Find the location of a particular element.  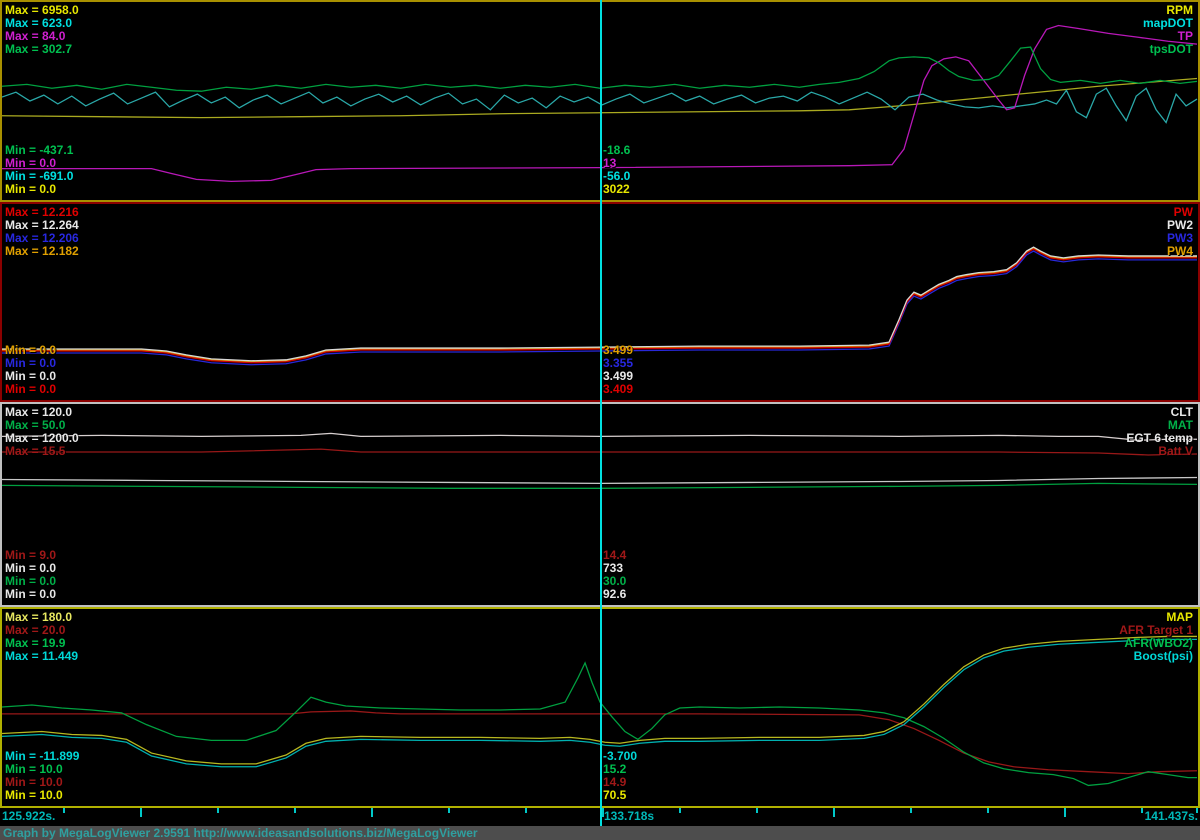

rpm-legend: RPM mapDOT TP tpsDOT is located at coordinates (1168, 30).